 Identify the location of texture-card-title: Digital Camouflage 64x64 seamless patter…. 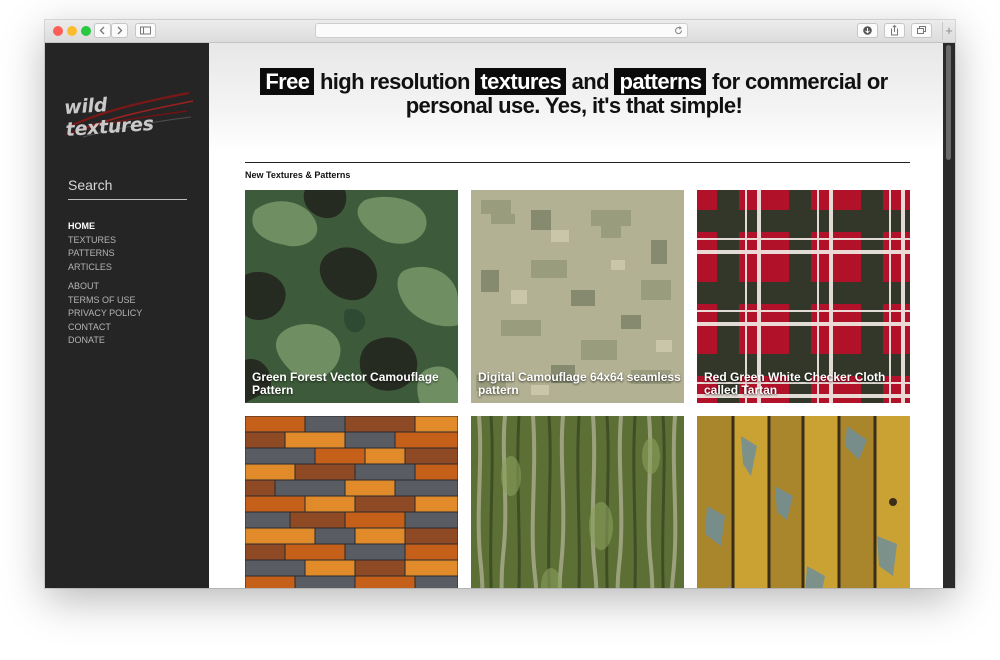
(579, 383).